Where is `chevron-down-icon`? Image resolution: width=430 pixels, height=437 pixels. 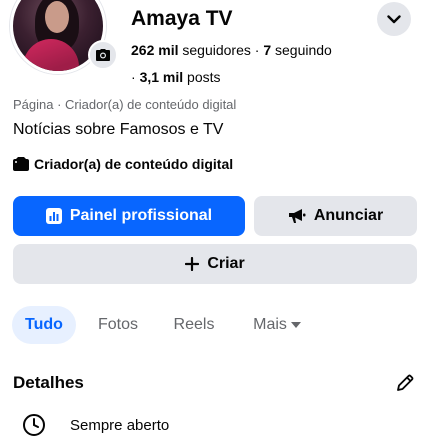
chevron-down-icon is located at coordinates (394, 18).